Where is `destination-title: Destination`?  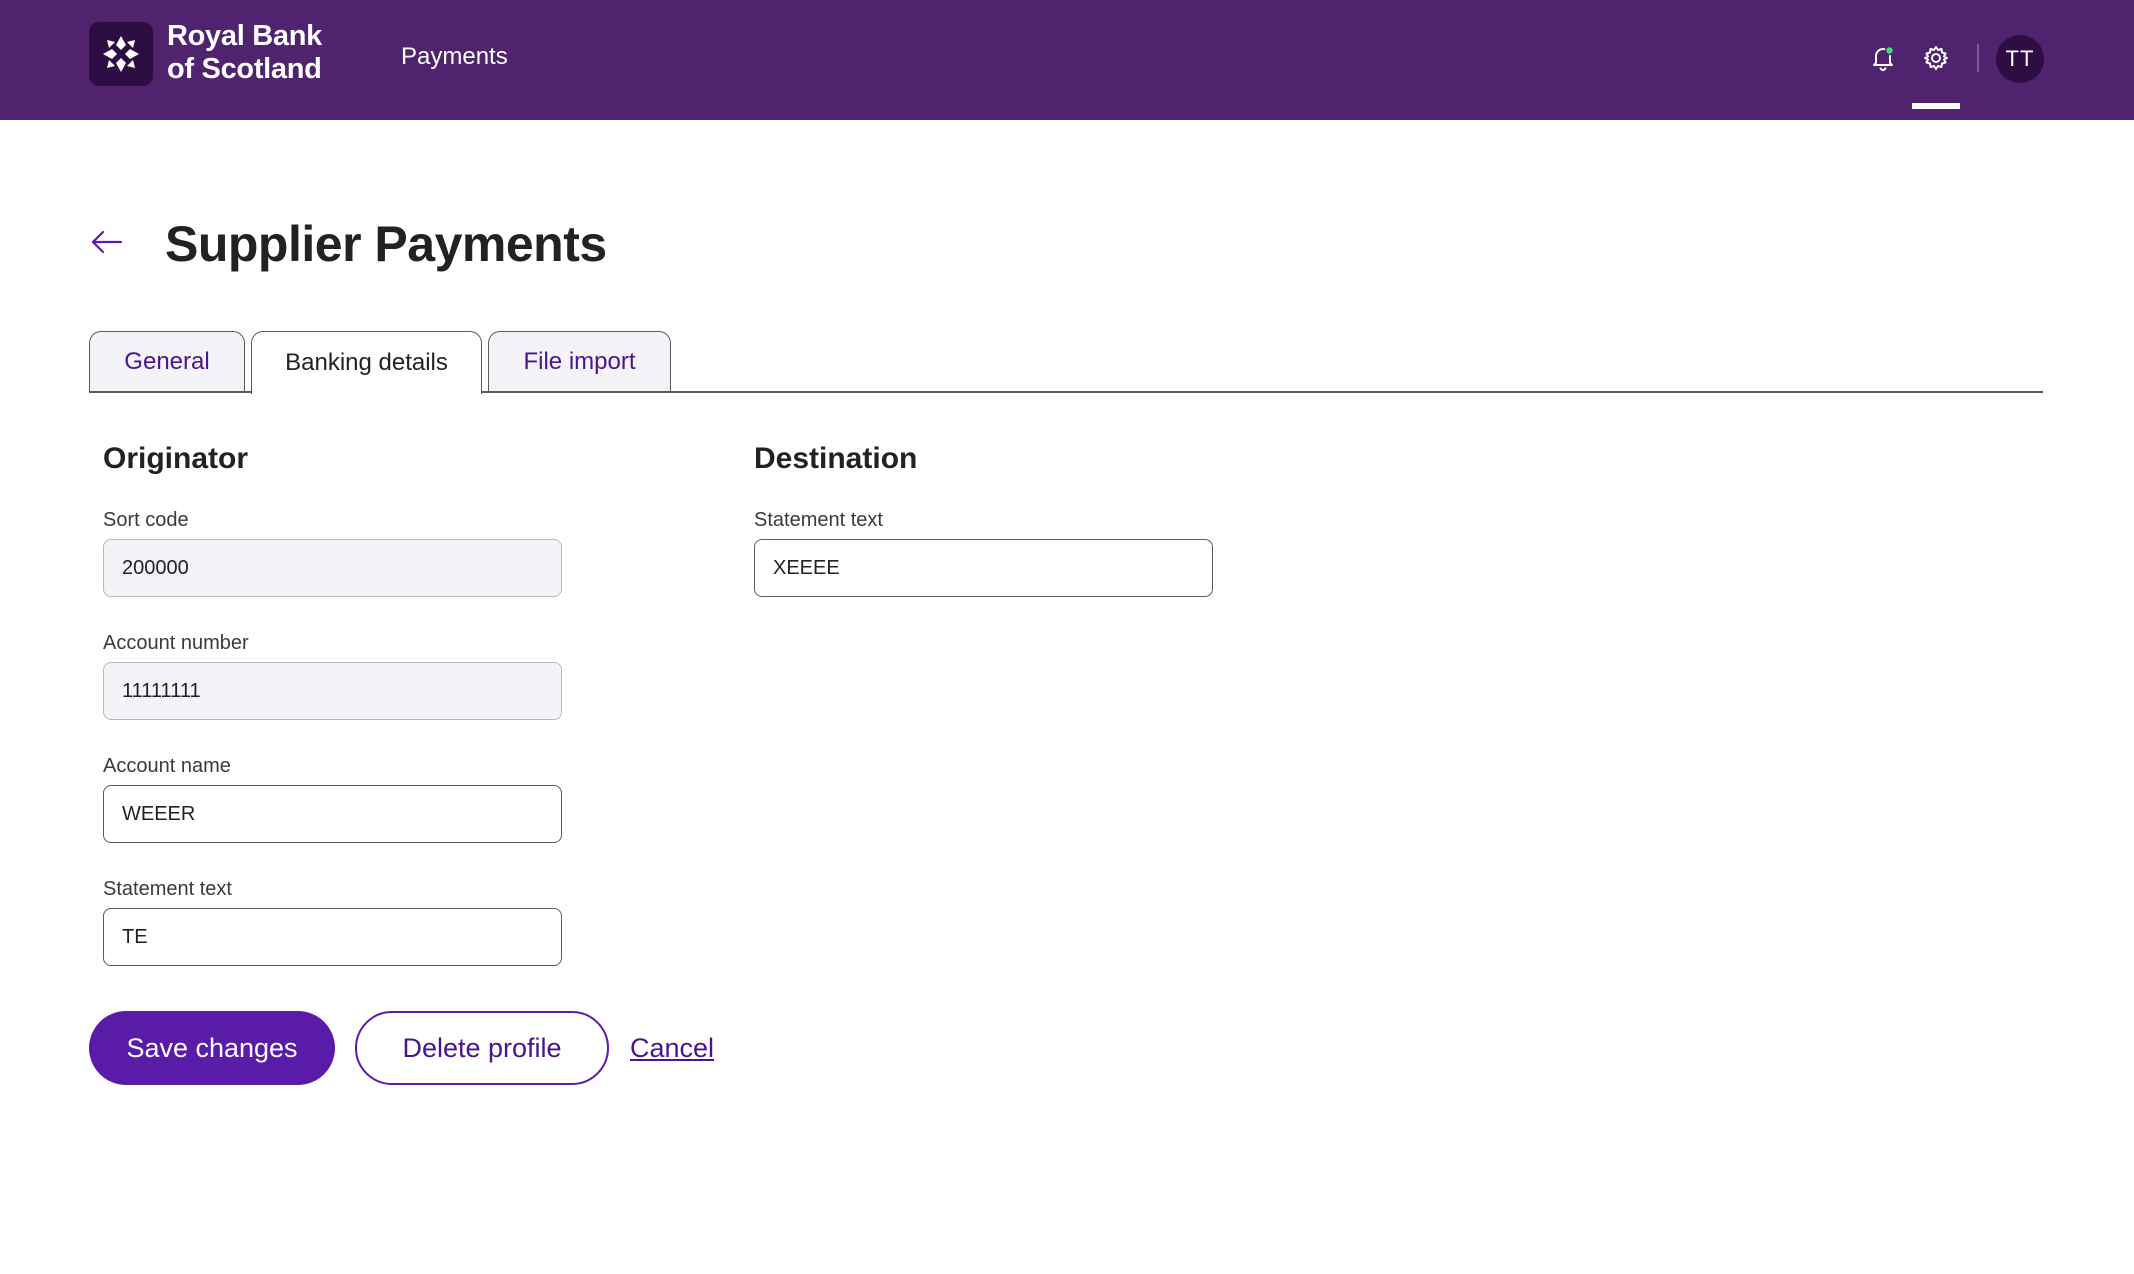 destination-title: Destination is located at coordinates (836, 458).